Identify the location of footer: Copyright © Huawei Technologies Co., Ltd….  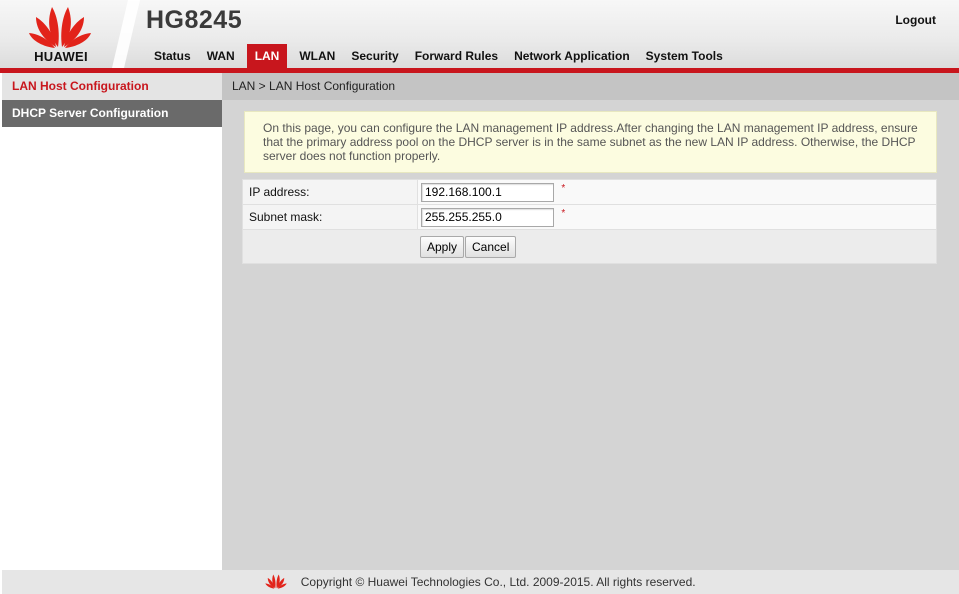
(480, 582).